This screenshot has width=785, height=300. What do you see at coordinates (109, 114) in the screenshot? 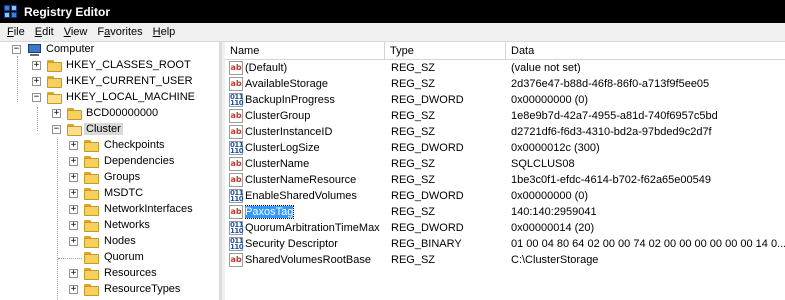
I see `tree-node-bcd: + BCD00000000` at bounding box center [109, 114].